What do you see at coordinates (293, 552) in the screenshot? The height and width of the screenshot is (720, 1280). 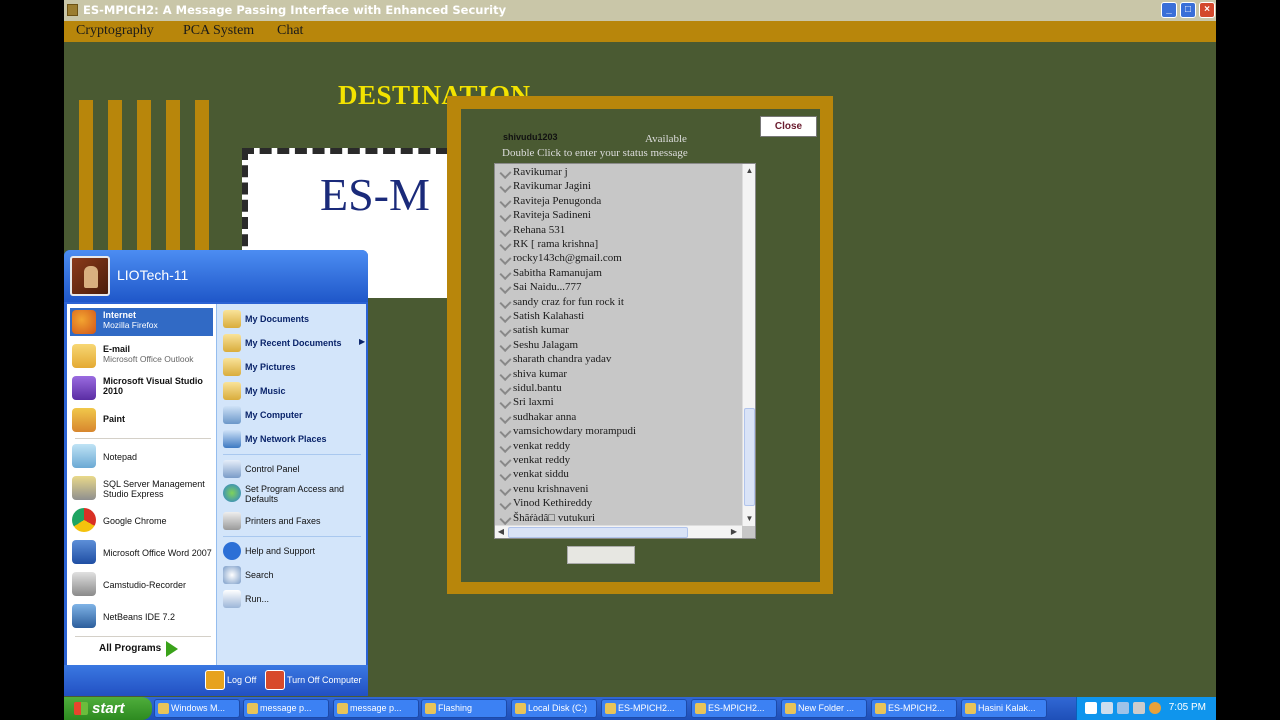 I see `place-help: Help and Support` at bounding box center [293, 552].